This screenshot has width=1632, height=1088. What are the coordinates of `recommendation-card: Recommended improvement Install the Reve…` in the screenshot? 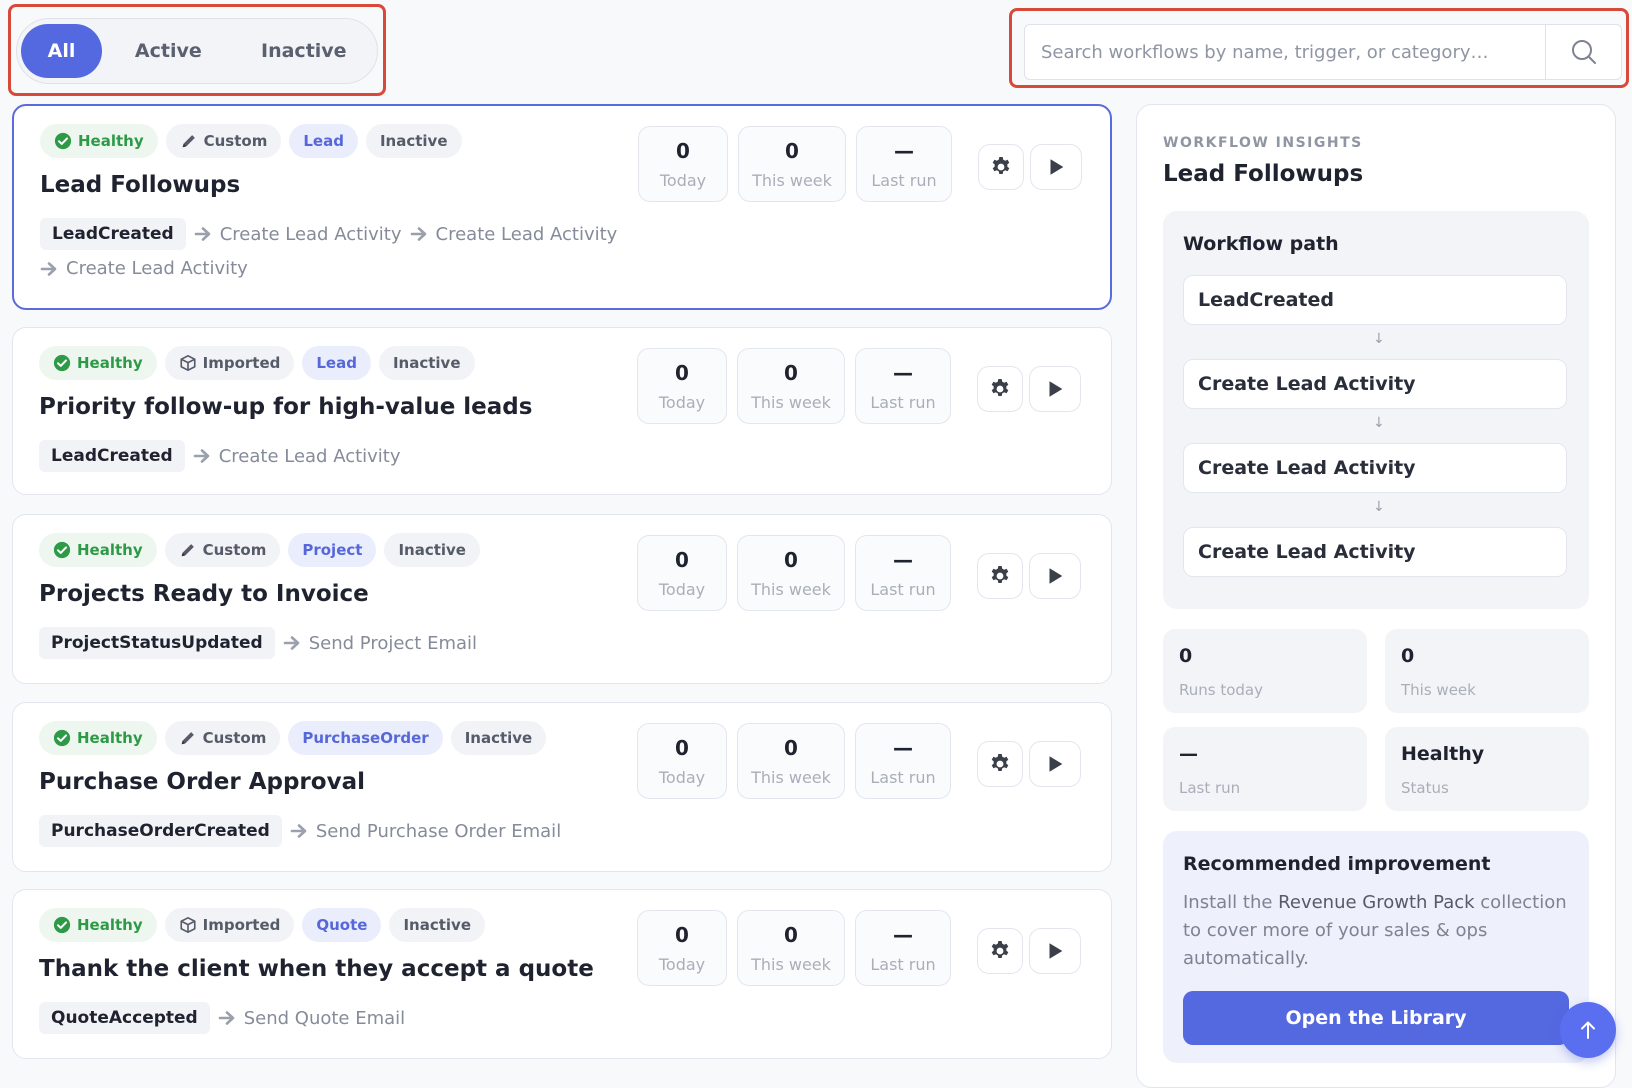 It's located at (1376, 947).